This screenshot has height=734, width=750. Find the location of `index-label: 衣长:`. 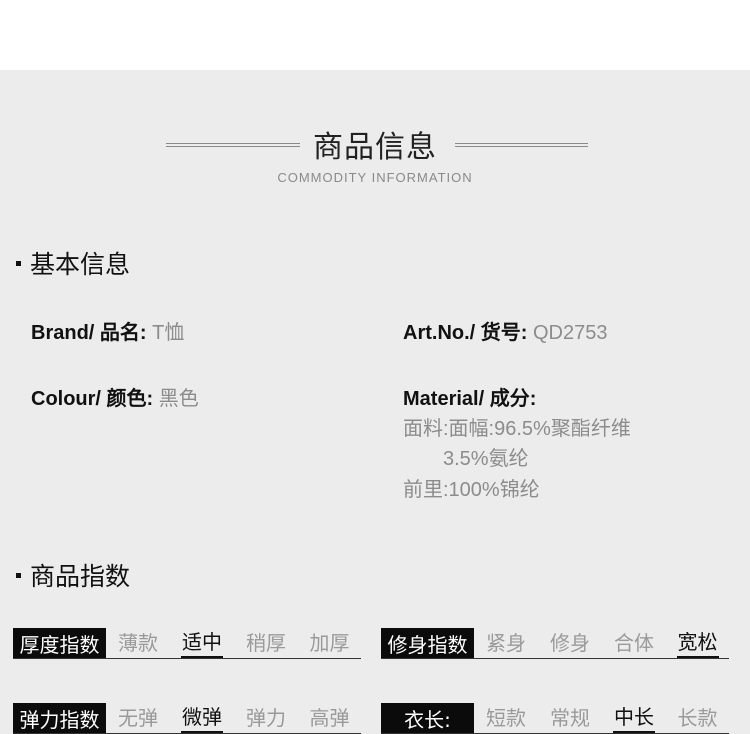

index-label: 衣长: is located at coordinates (427, 718).